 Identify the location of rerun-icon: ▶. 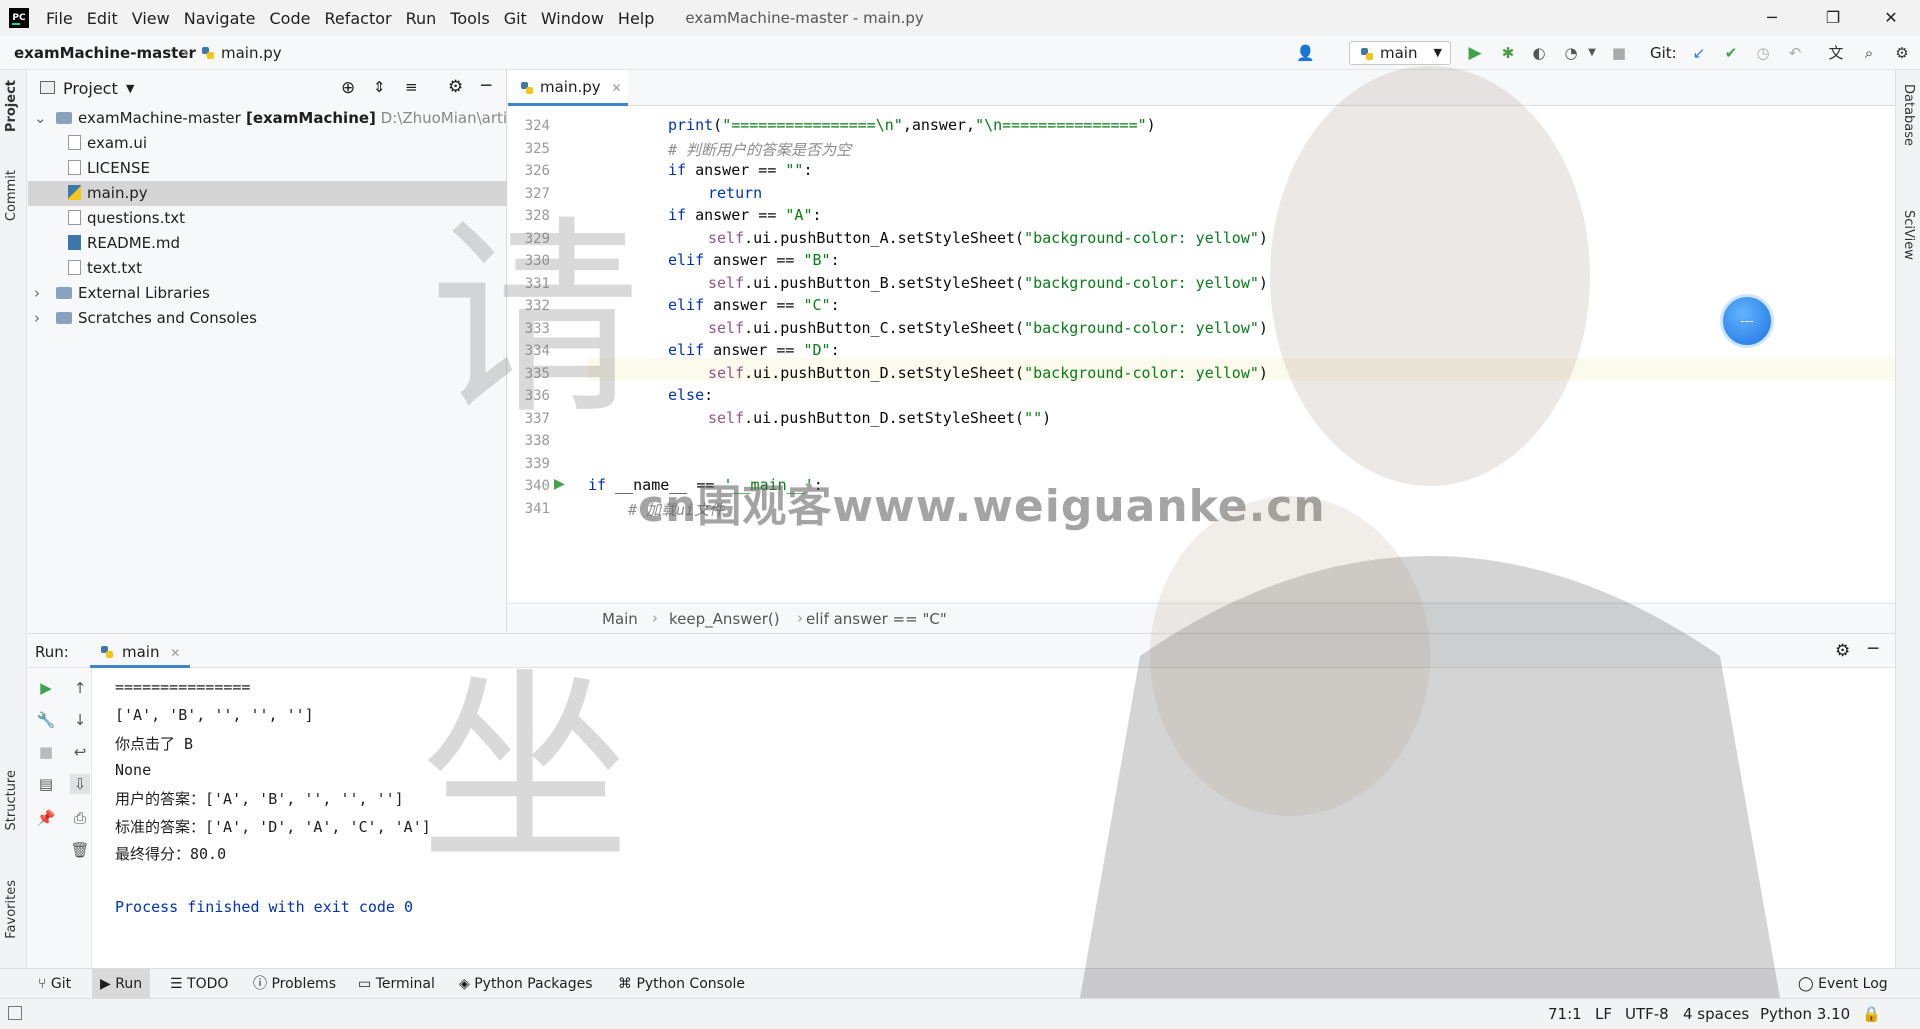
(46, 688).